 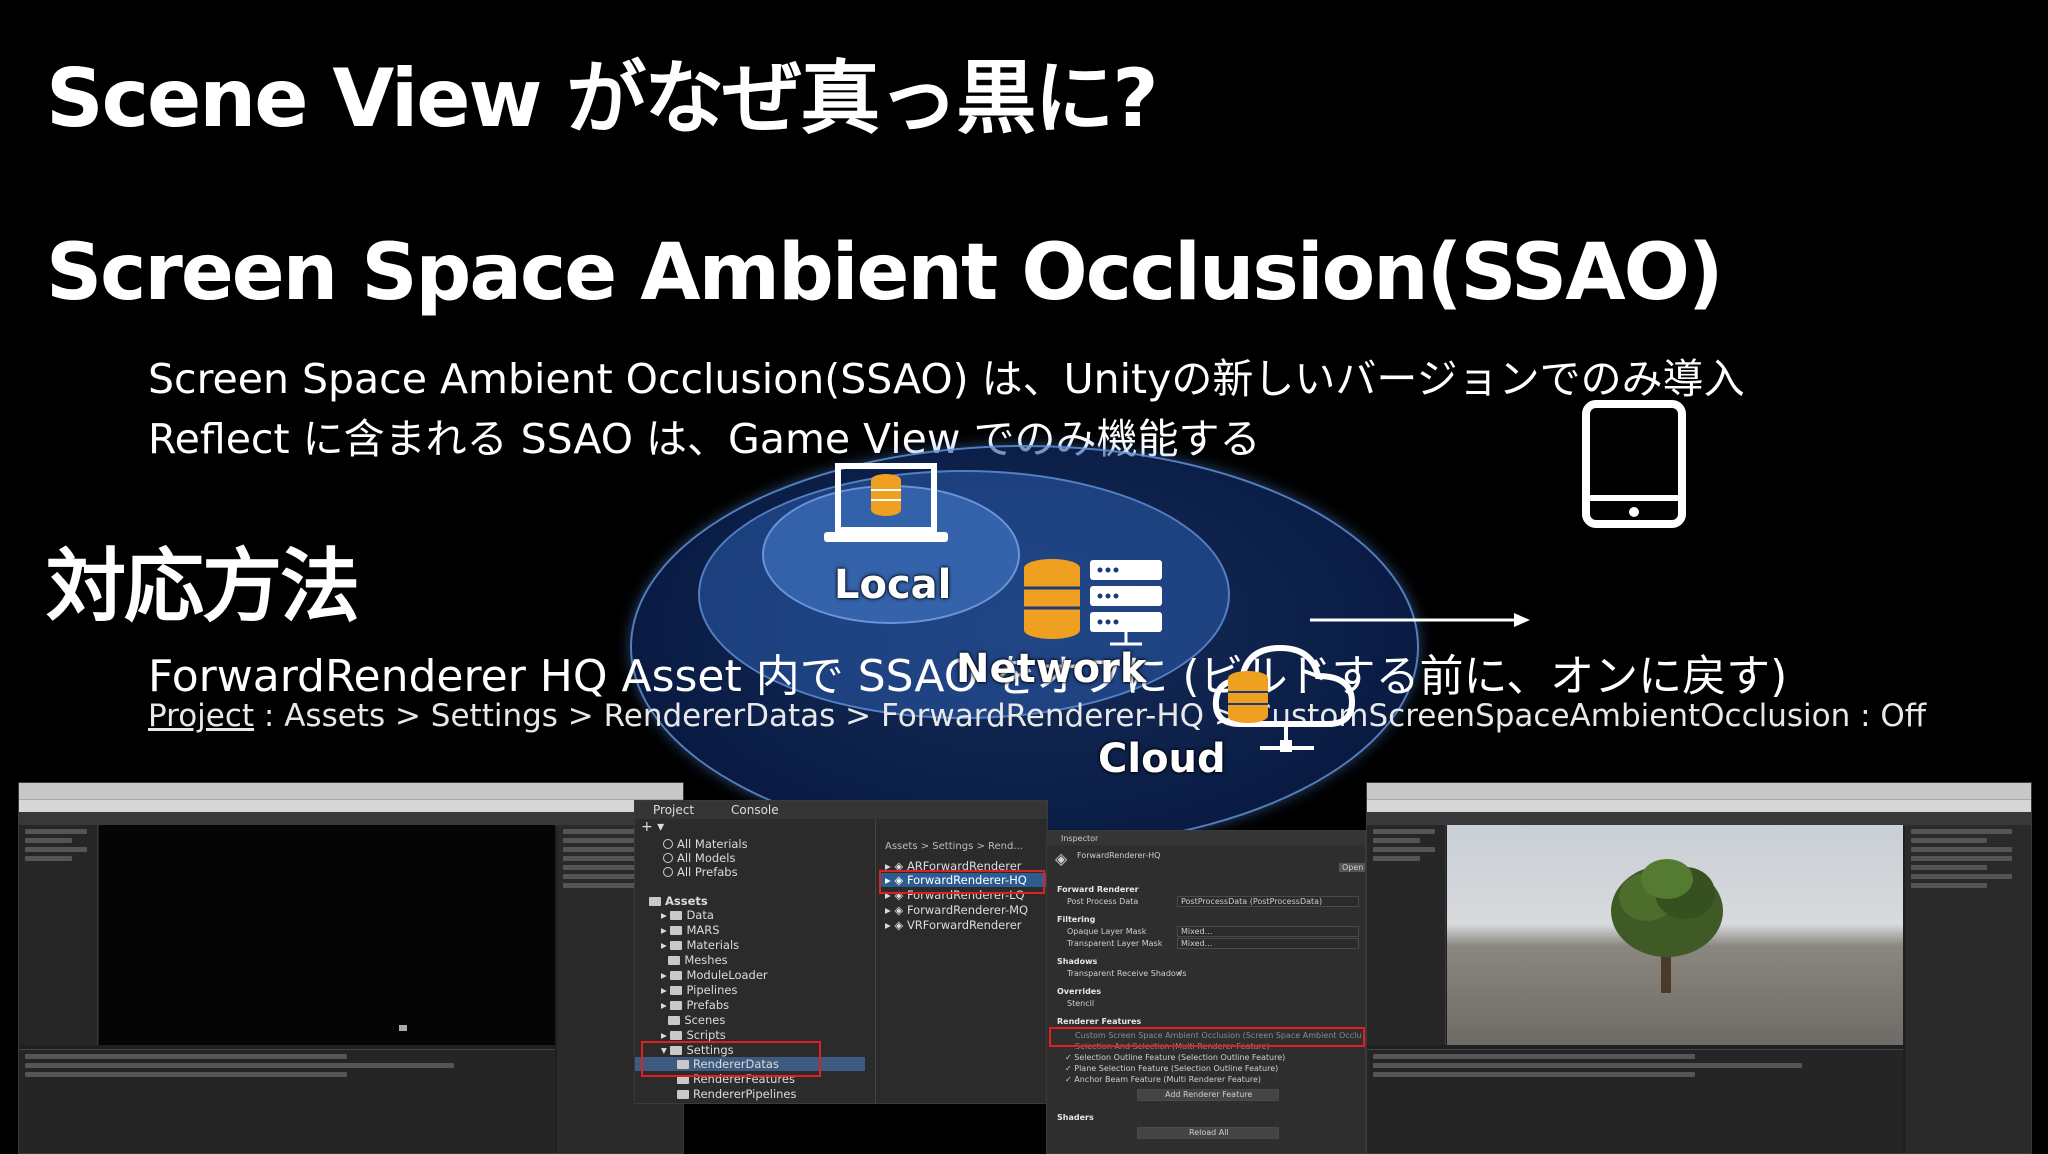 What do you see at coordinates (700, 945) in the screenshot?
I see `folder-materials: ▸ Materials` at bounding box center [700, 945].